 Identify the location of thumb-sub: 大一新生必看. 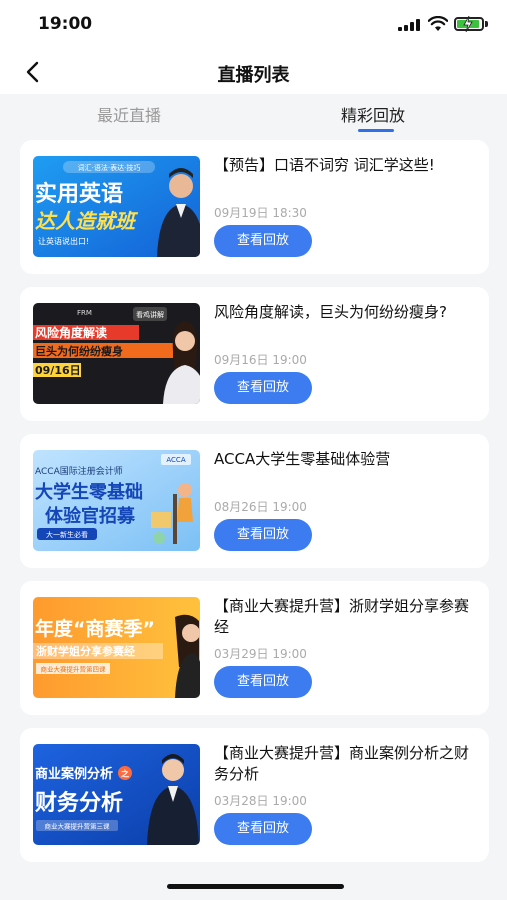
(67, 534).